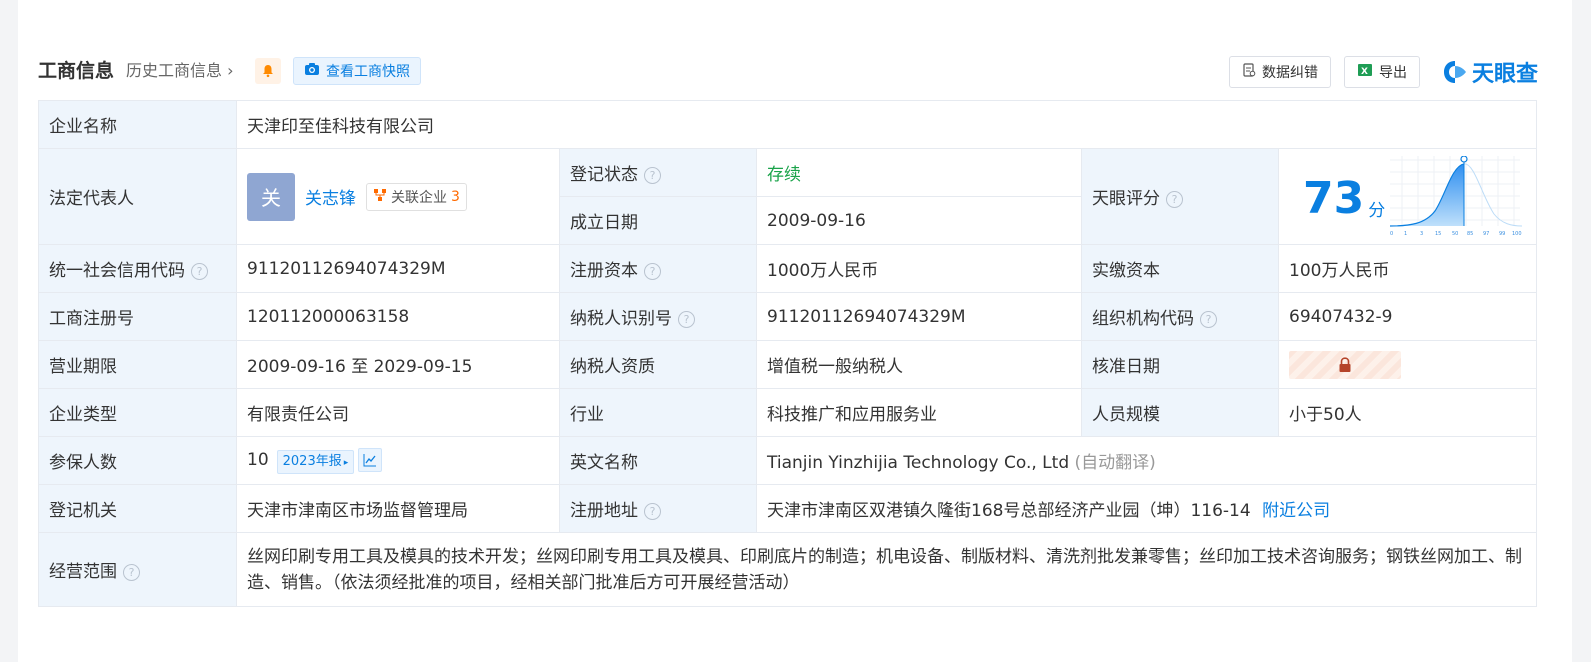 The image size is (1591, 662). I want to click on score-axis-ticks: 0 1 3 15 50 85 97 99 100, so click(1456, 234).